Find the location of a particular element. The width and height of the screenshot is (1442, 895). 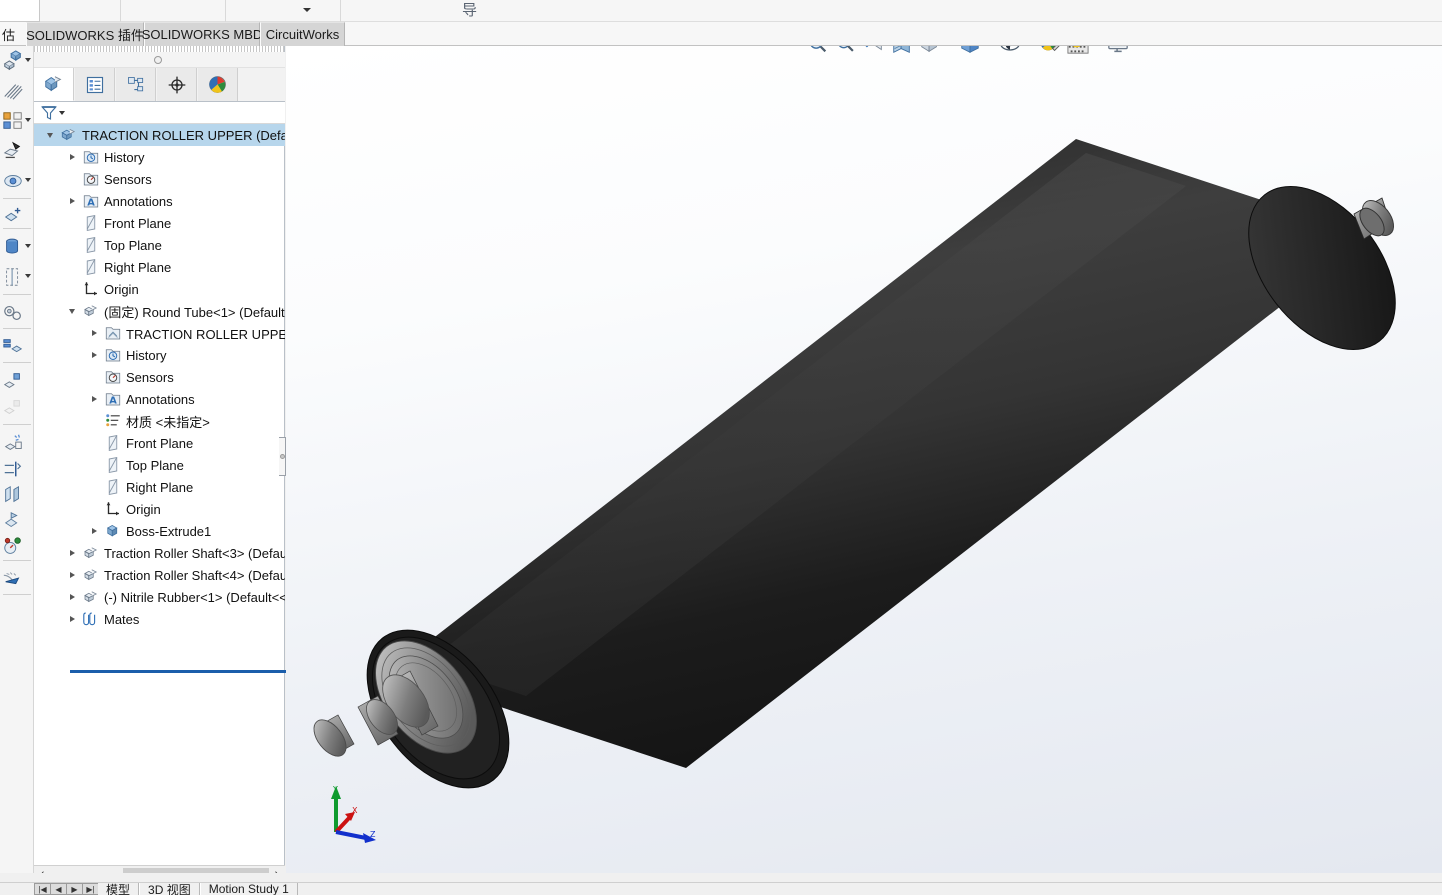

tree-node: TRACTION ROLLER UPPER 中的 is located at coordinates (159, 333).